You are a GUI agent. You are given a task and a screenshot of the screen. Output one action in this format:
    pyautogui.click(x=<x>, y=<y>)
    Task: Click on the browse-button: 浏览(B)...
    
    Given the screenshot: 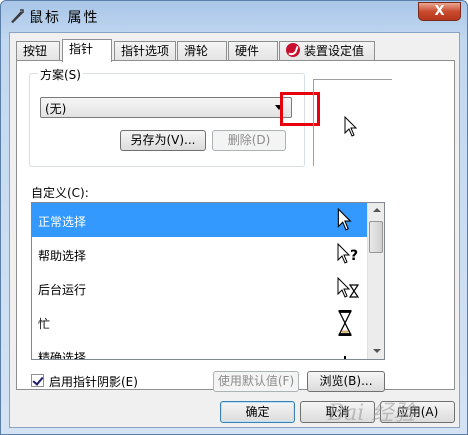 What is the action you would take?
    pyautogui.click(x=346, y=381)
    